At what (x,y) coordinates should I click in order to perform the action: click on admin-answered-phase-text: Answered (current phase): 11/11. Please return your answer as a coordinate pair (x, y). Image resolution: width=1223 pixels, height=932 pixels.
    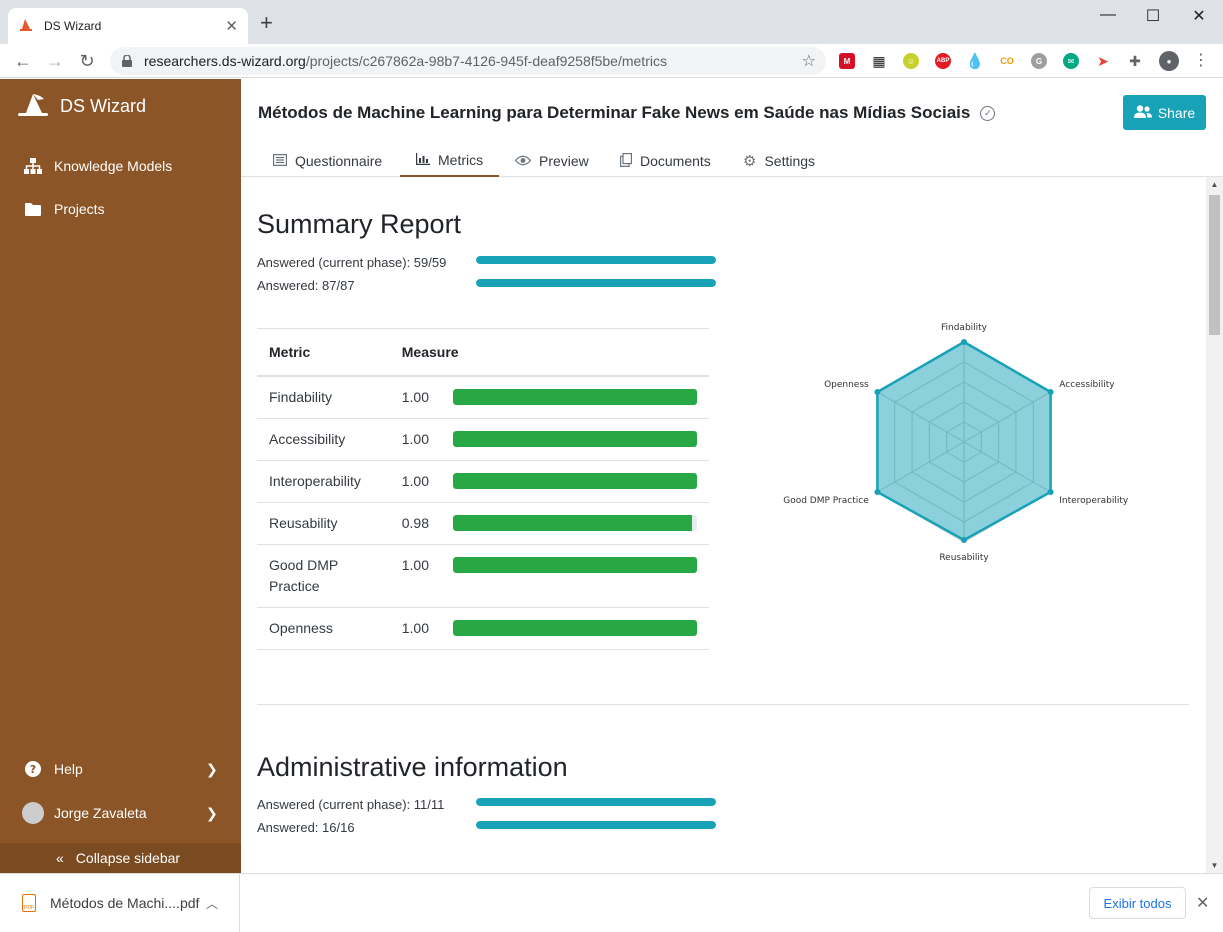
    Looking at the image, I should click on (351, 804).